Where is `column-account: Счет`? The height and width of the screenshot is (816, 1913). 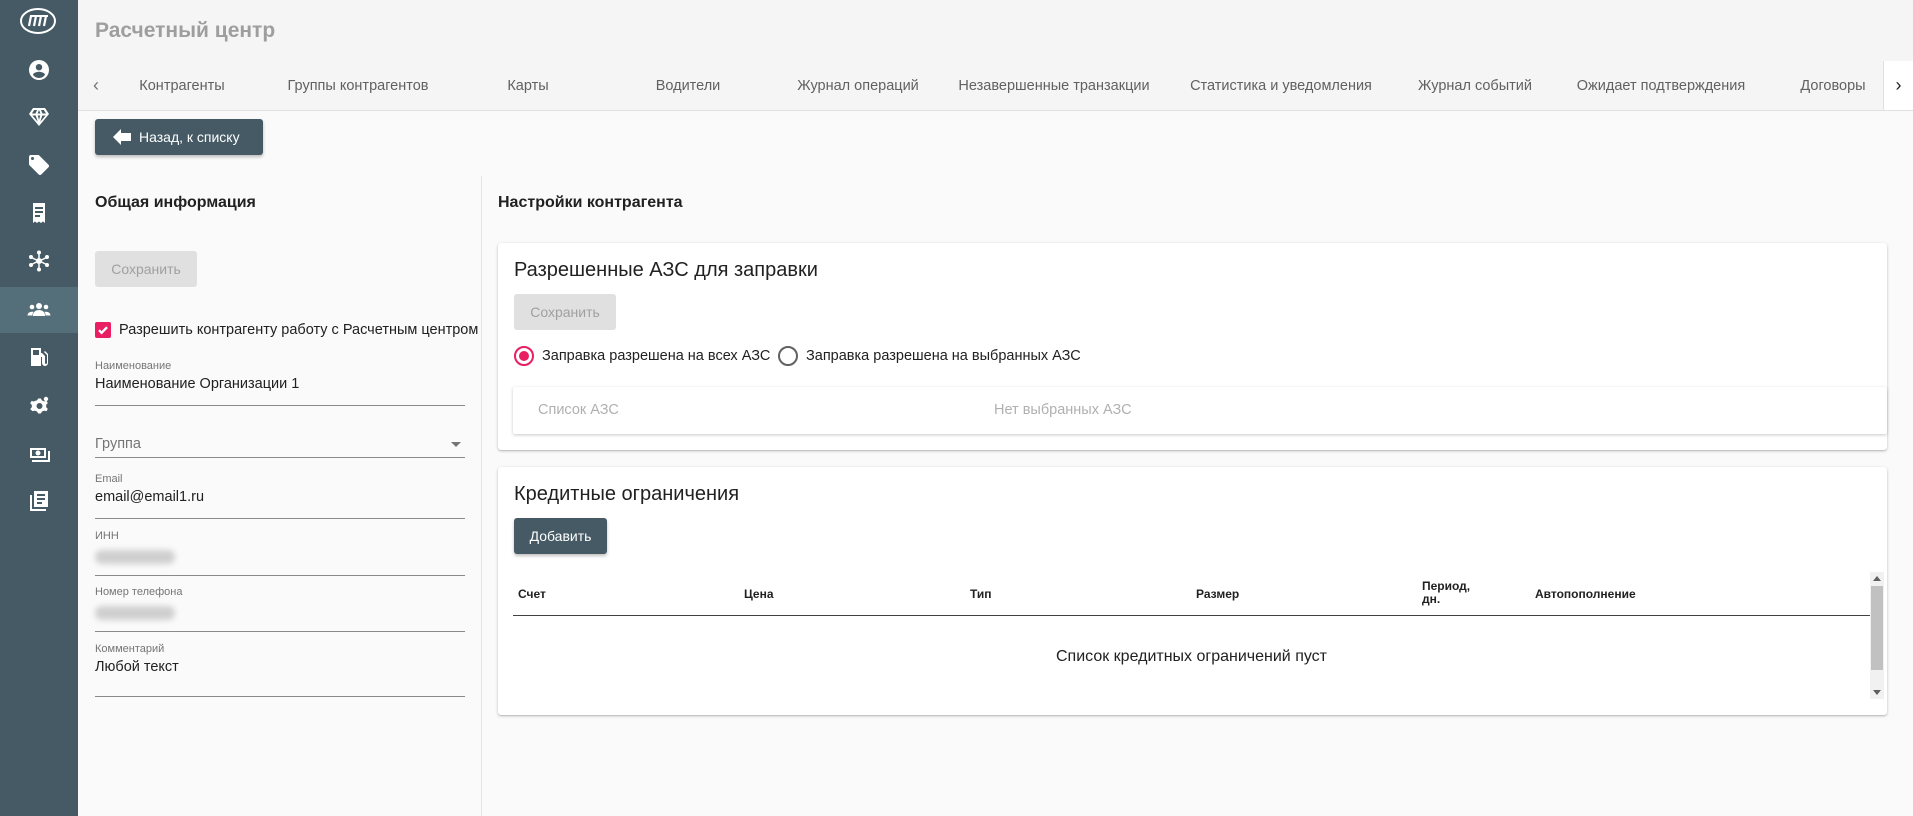 column-account: Счет is located at coordinates (532, 594).